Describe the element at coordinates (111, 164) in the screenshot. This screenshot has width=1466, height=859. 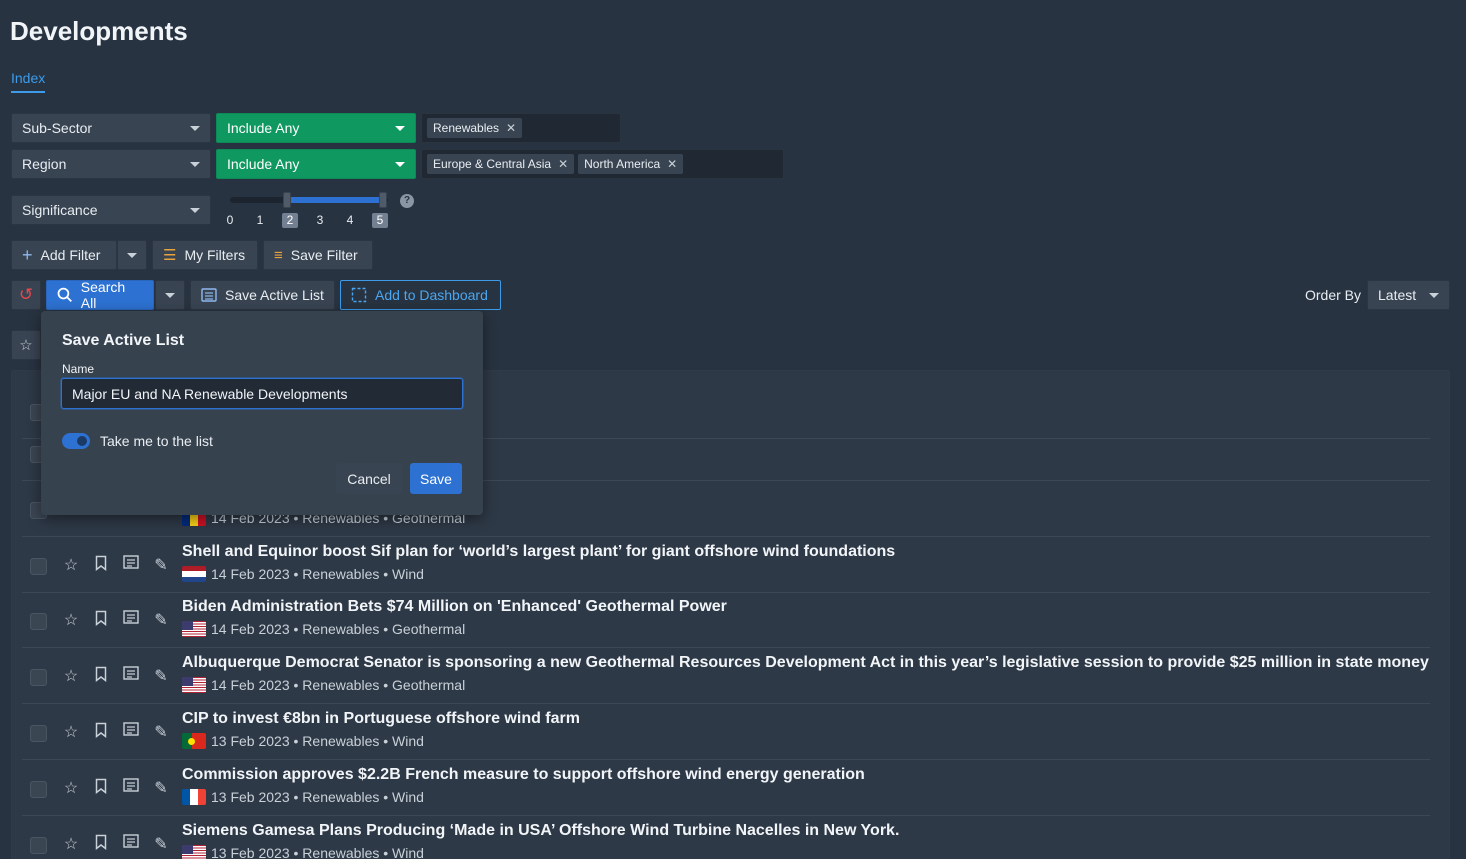
I see `region-select: Region` at that location.